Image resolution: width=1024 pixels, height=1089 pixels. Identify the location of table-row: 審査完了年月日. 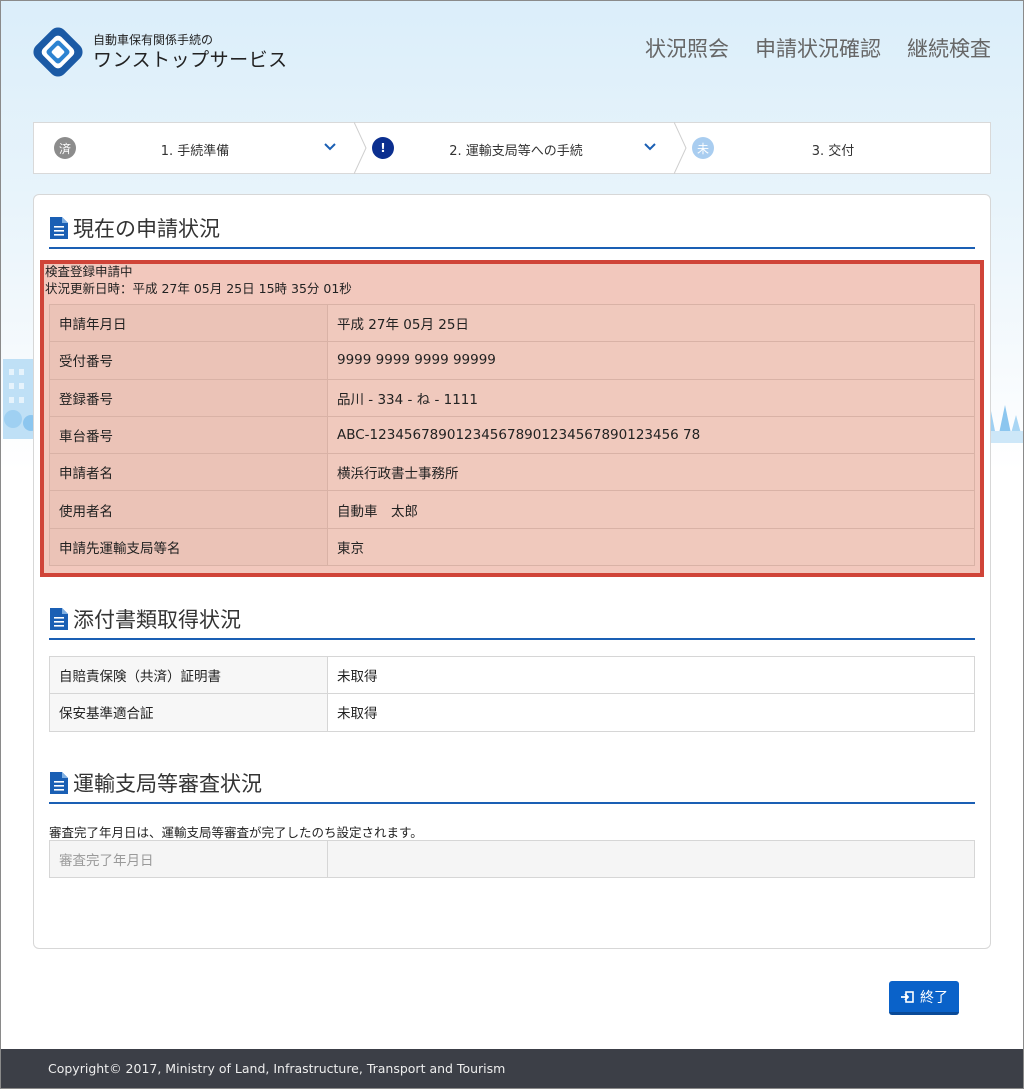
(512, 859).